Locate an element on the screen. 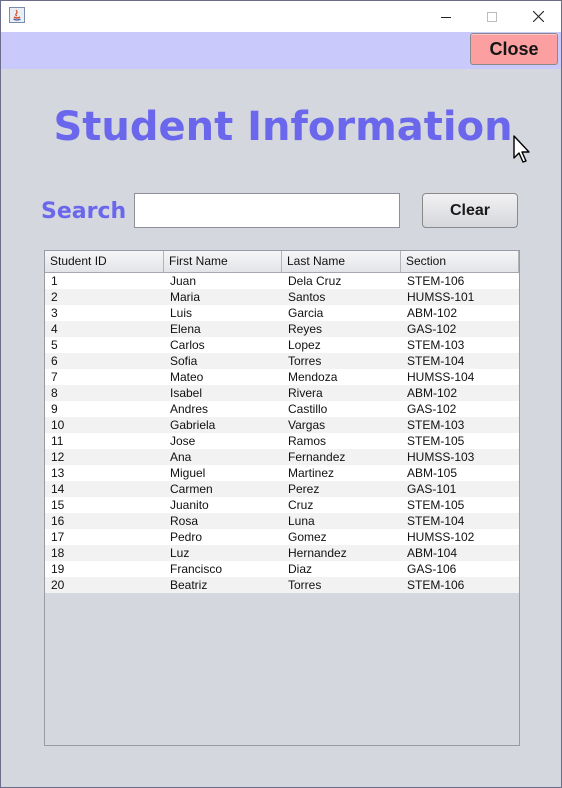  table-row: 4 Elena Reyes GAS-102 is located at coordinates (282, 329).